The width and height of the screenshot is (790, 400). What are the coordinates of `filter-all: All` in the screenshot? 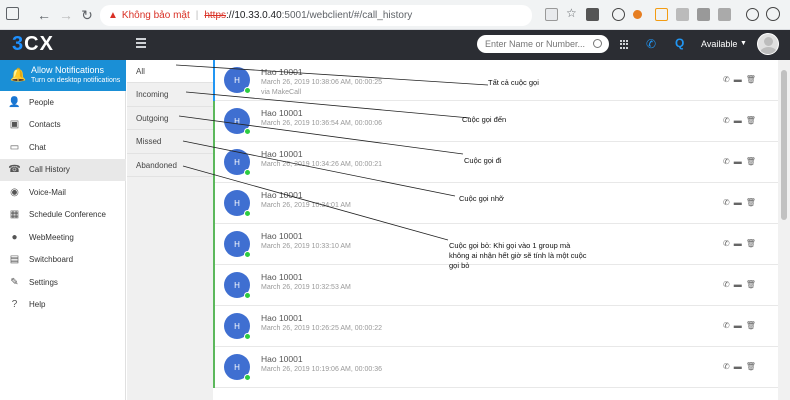 It's located at (170, 71).